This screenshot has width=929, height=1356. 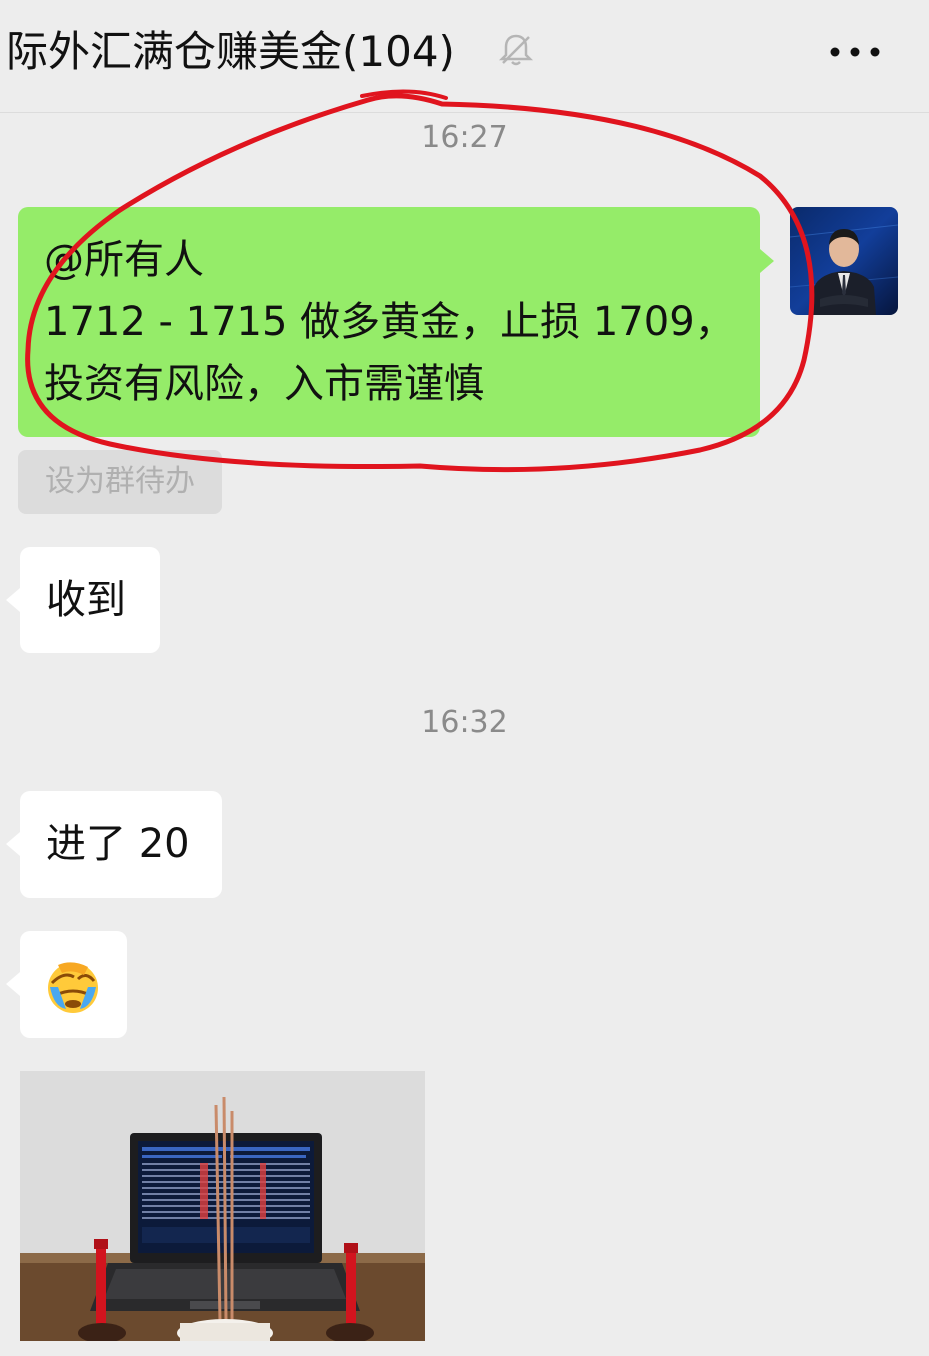 What do you see at coordinates (516, 50) in the screenshot?
I see `bell-off-icon` at bounding box center [516, 50].